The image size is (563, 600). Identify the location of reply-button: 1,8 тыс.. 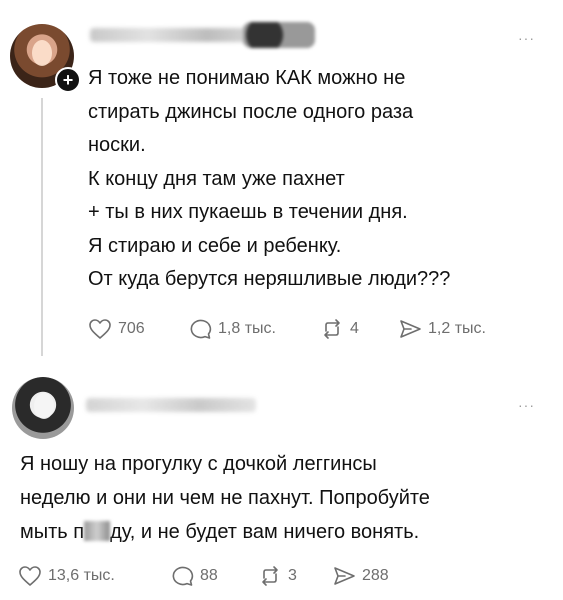
(232, 329).